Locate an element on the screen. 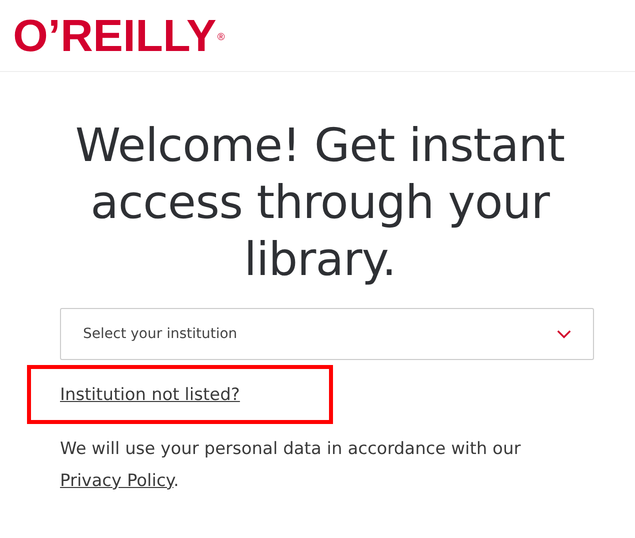 Image resolution: width=635 pixels, height=538 pixels. logo: O’REILLY$^{®}$ is located at coordinates (119, 35).